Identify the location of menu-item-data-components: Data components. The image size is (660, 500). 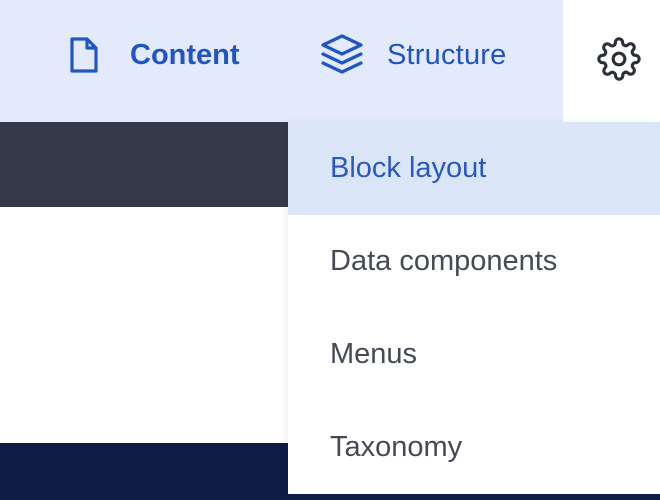
(474, 261).